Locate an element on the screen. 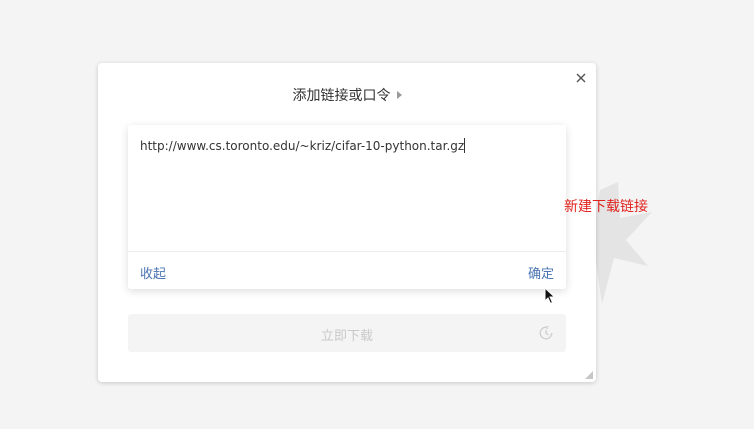 Image resolution: width=754 pixels, height=429 pixels. clock-icon is located at coordinates (546, 333).